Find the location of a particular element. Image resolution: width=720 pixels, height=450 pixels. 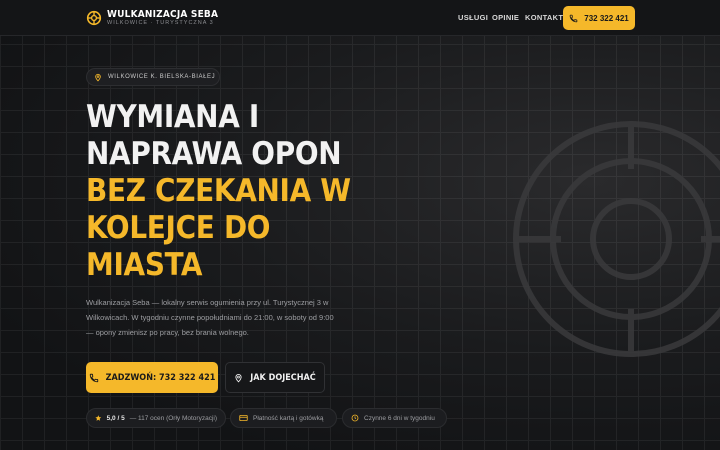

nav-link-kontakt: KONTAKT is located at coordinates (544, 17).